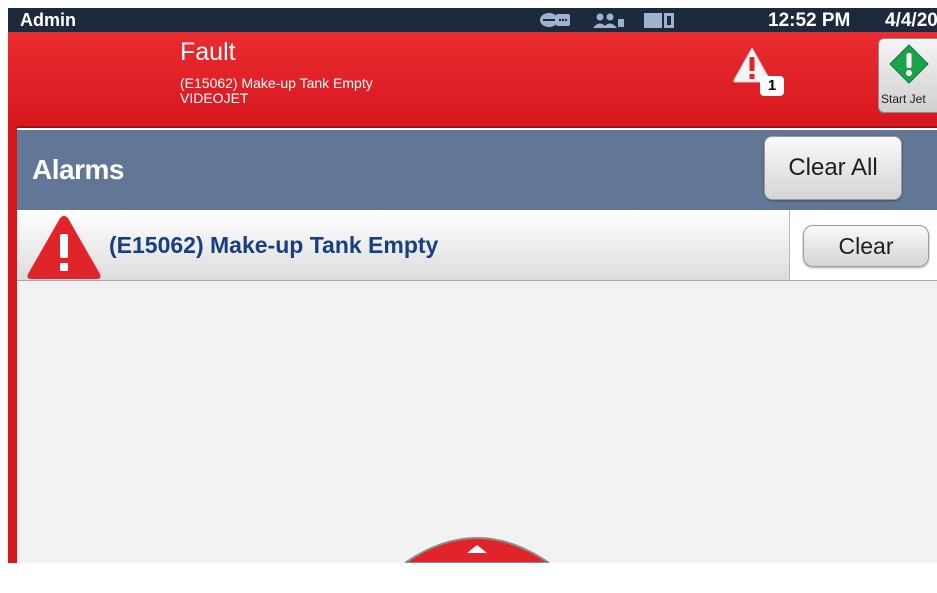  I want to click on start-jet-icon, so click(909, 64).